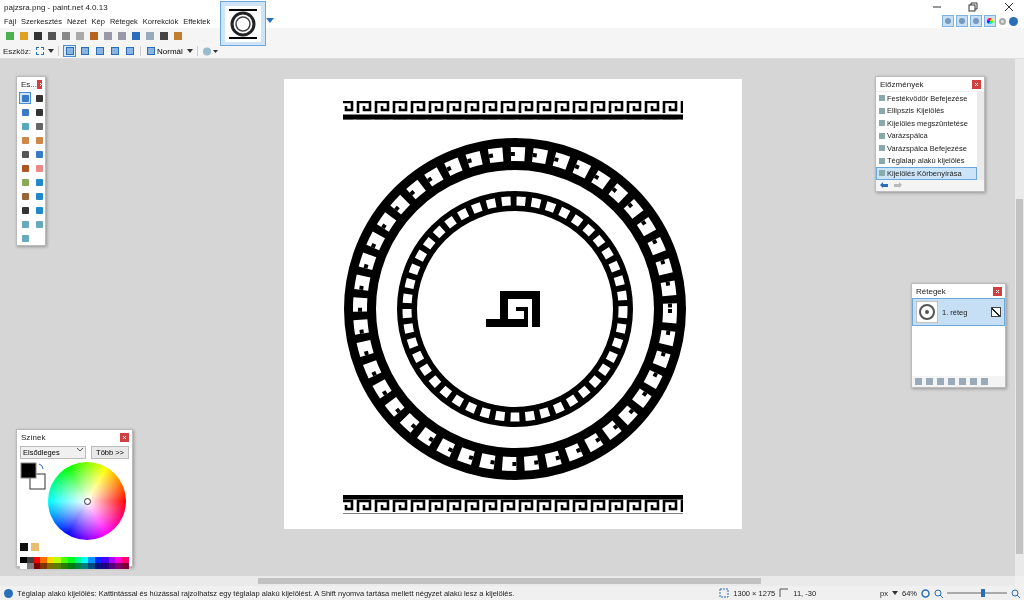  What do you see at coordinates (1015, 593) in the screenshot?
I see `zoom-in-icon` at bounding box center [1015, 593].